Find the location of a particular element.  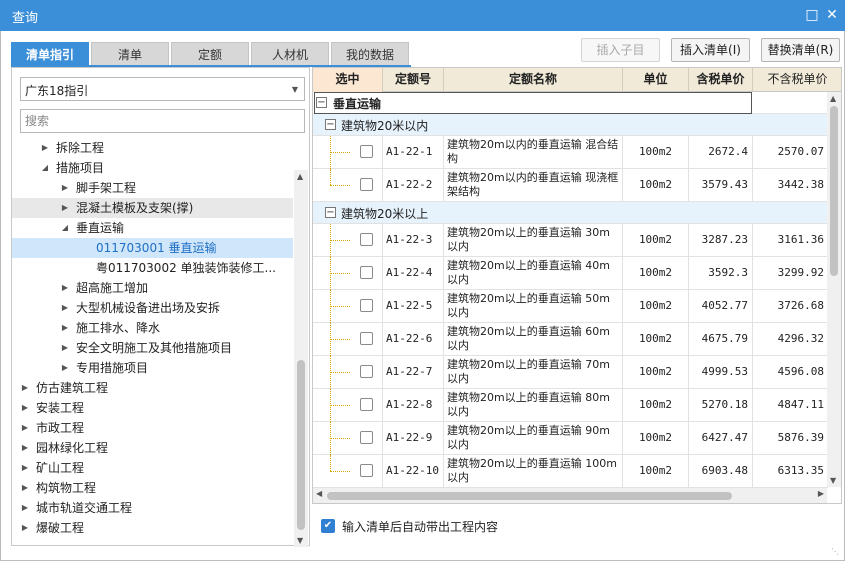

tree-node: ▶ 大型机械设备进出场及安拆 is located at coordinates (152, 308).